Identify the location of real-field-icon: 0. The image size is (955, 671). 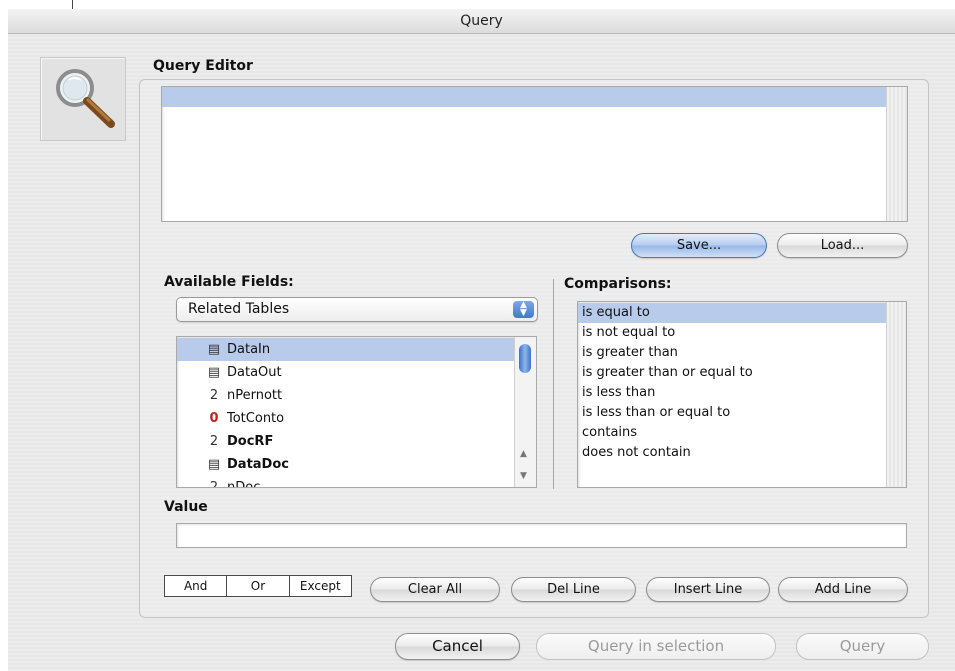
(214, 418).